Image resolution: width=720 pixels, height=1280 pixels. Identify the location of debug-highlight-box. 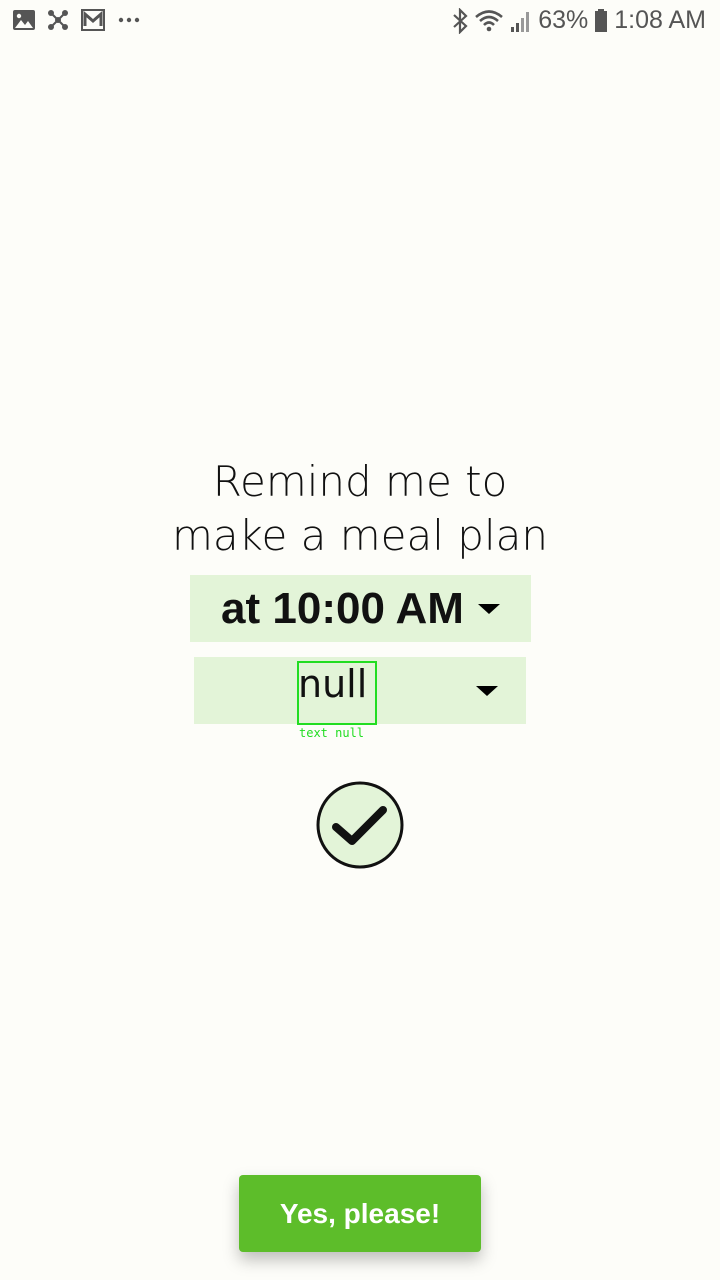
(337, 693).